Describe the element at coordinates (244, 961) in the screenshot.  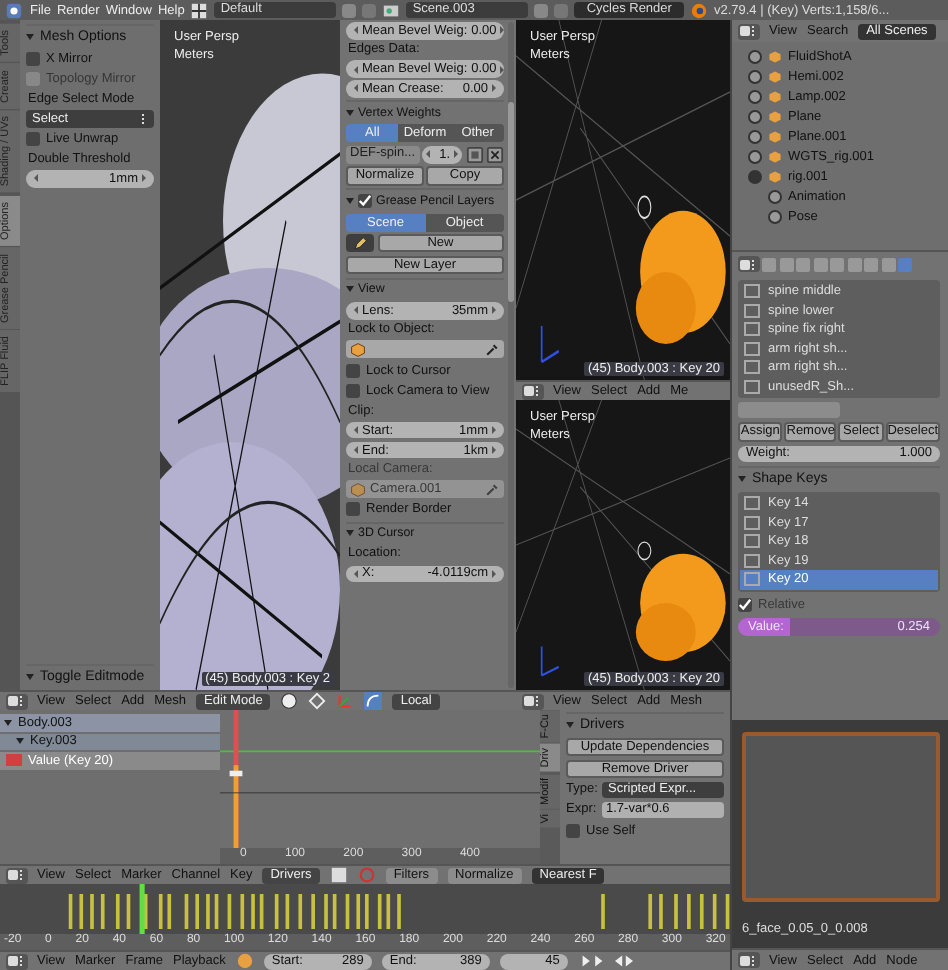
I see `record-icon` at that location.